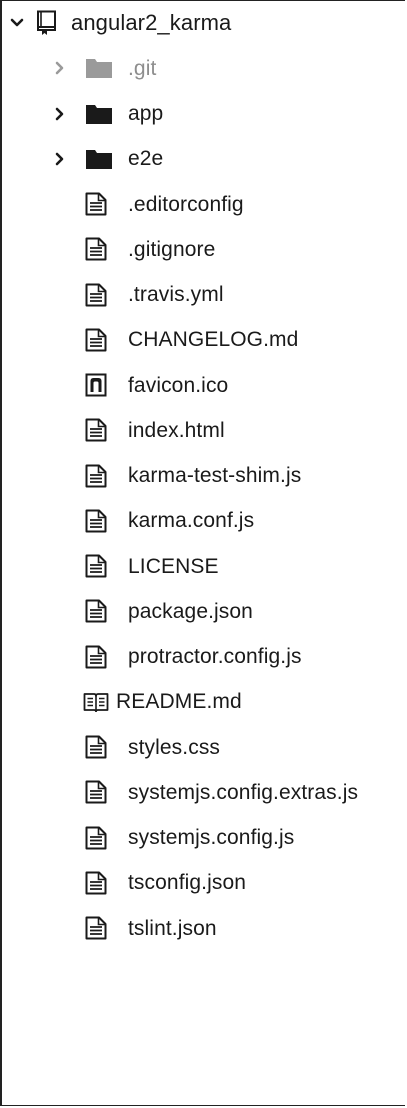 The height and width of the screenshot is (1108, 407). What do you see at coordinates (211, 837) in the screenshot?
I see `tree-item-label: systemjs.config.js` at bounding box center [211, 837].